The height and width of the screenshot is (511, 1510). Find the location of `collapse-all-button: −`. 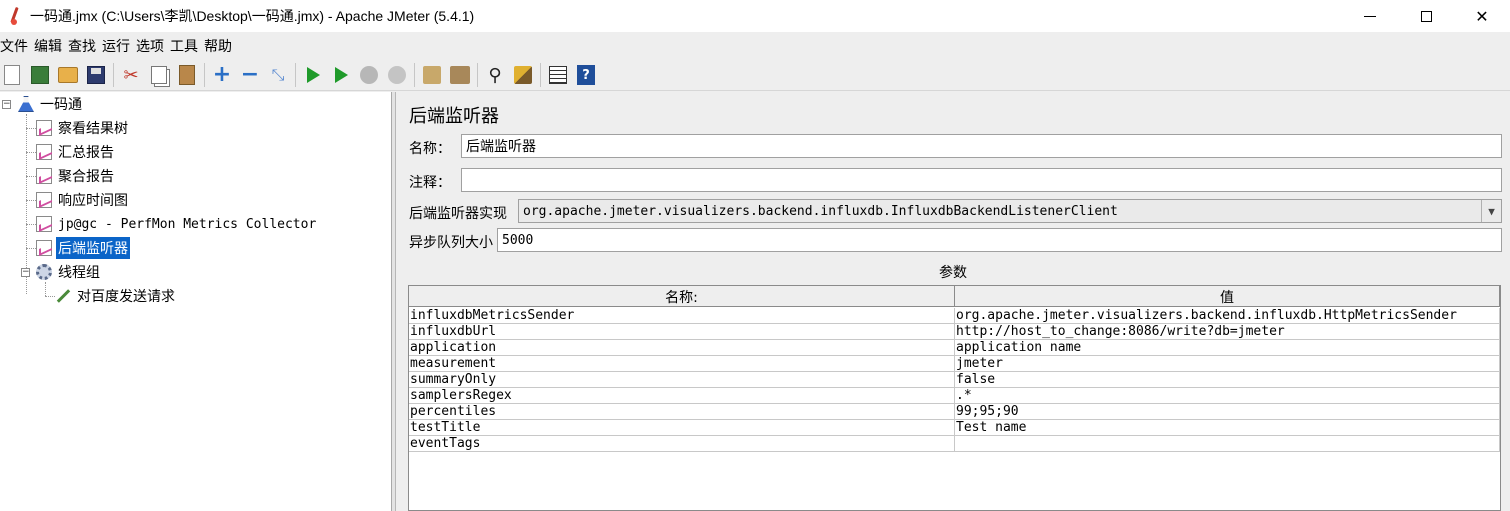

collapse-all-button: − is located at coordinates (250, 75).